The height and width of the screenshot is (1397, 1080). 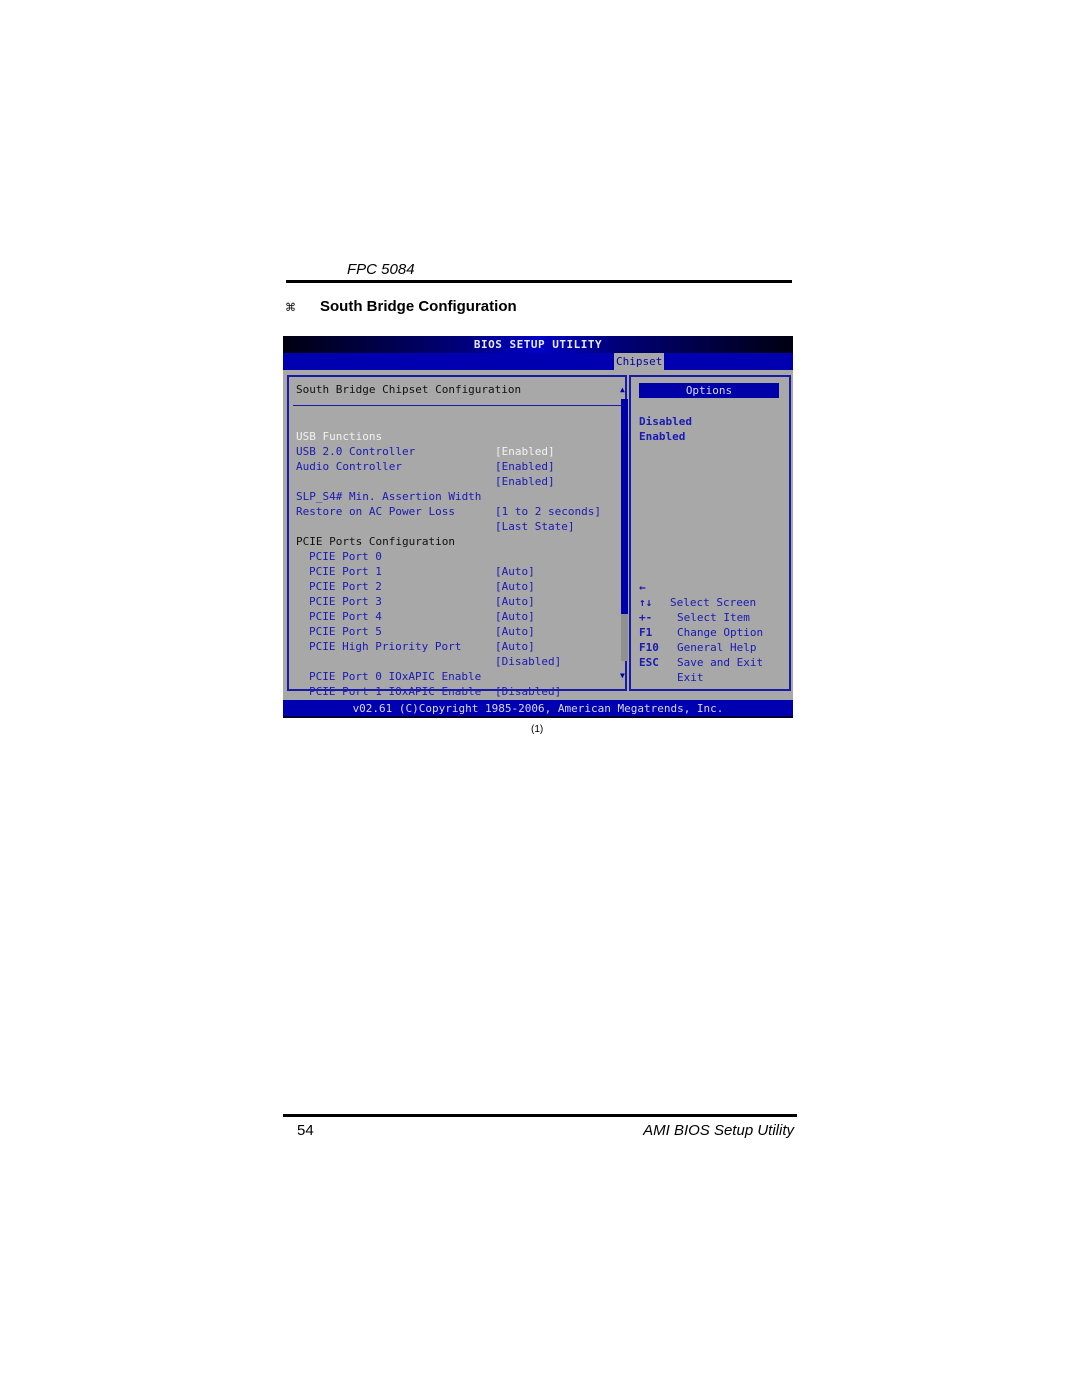 I want to click on scrollbar-thumb, so click(x=624, y=506).